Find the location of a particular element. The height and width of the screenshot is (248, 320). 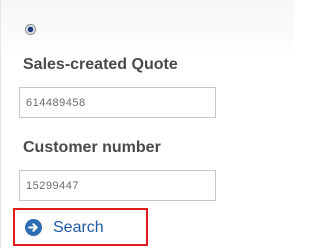

quote-label: Sales-created Quote is located at coordinates (100, 64).